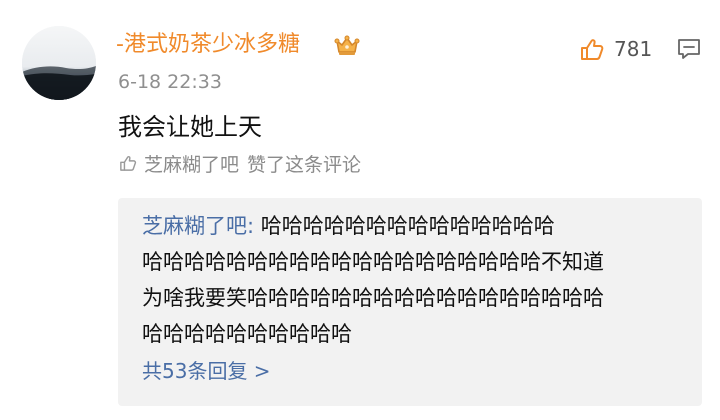  I want to click on reply-line-4: 哈哈哈哈哈哈哈哈哈哈, so click(247, 334).